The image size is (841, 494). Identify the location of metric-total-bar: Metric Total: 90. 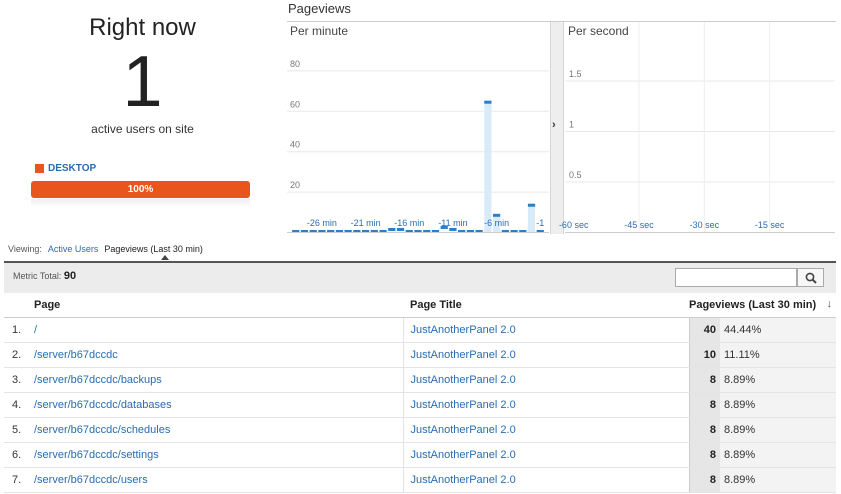
(420, 277).